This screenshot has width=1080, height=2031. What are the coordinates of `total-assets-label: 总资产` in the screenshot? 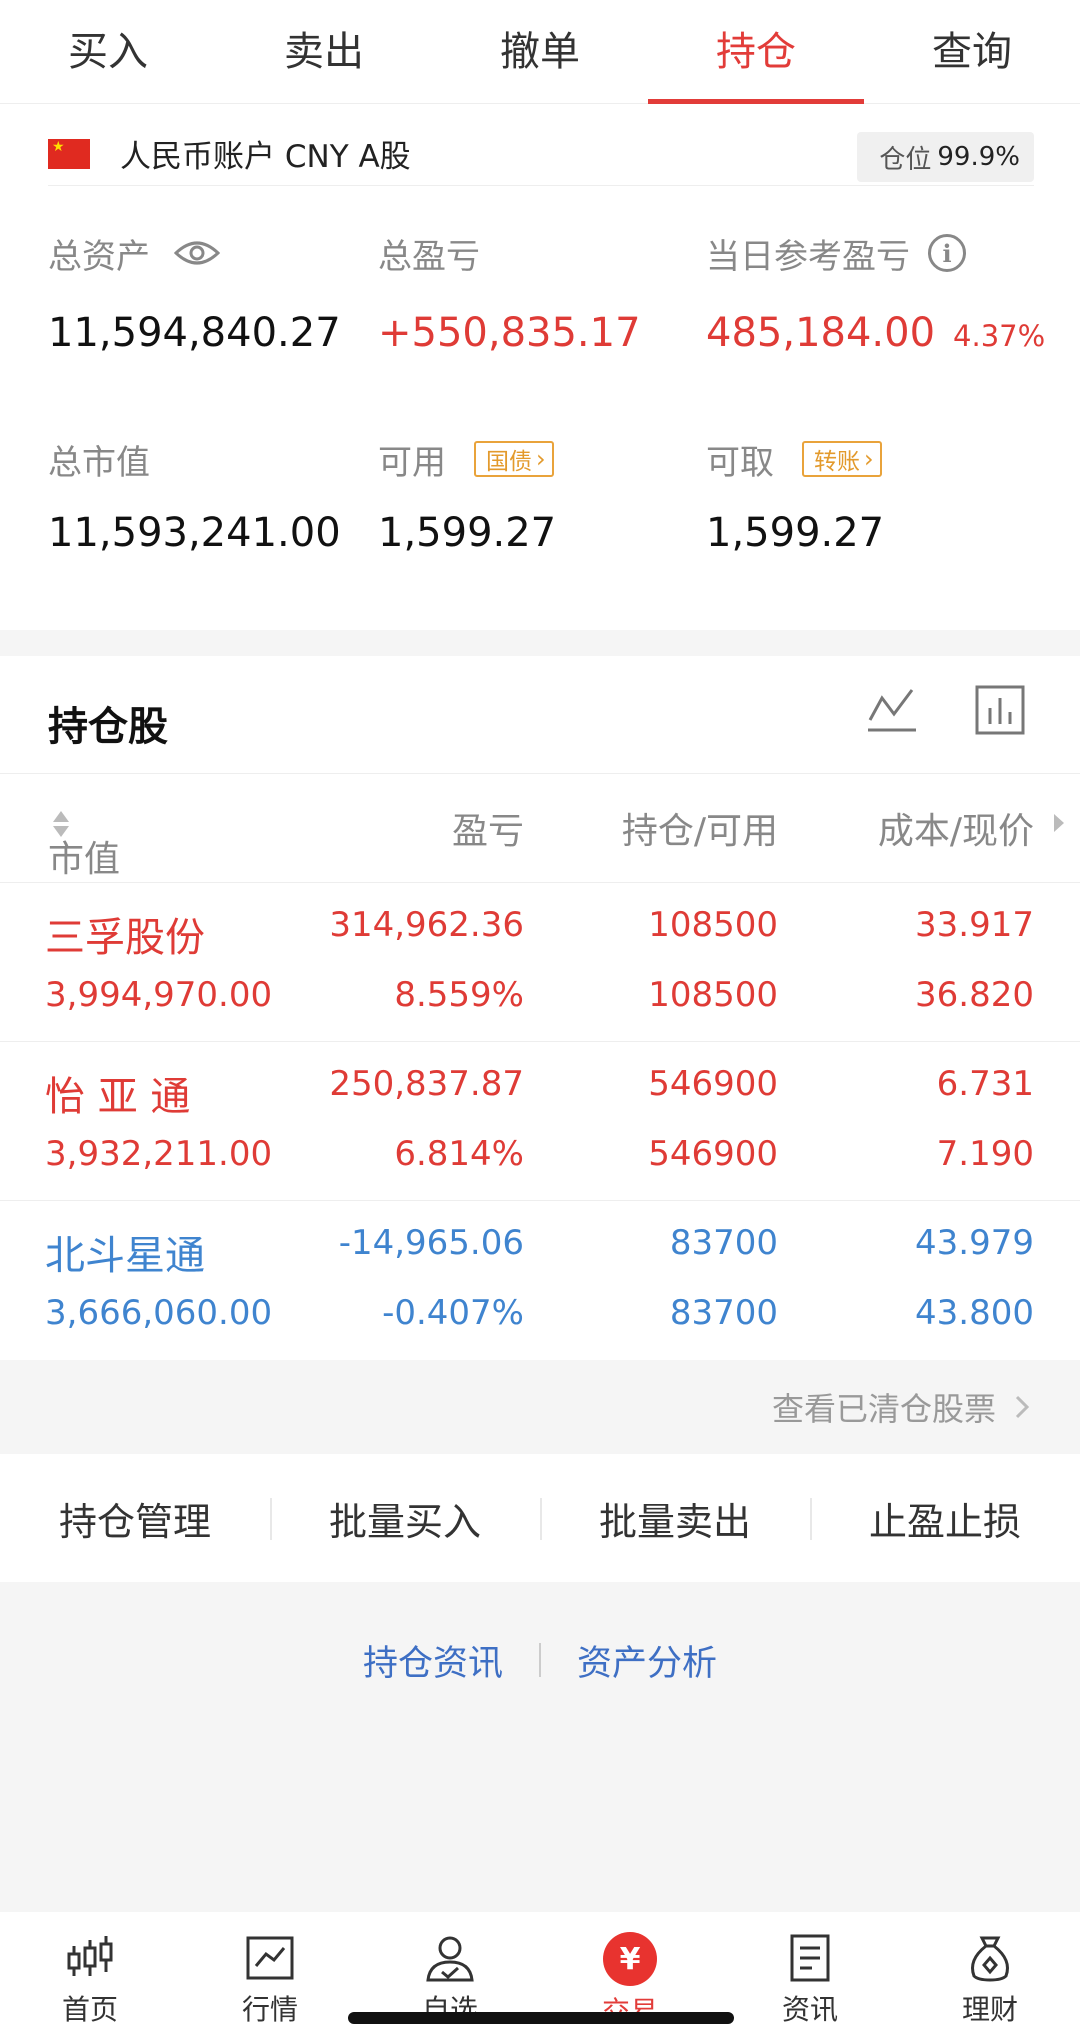 It's located at (99, 256).